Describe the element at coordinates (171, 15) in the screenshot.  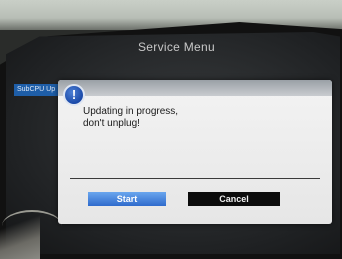
I see `photo-background` at that location.